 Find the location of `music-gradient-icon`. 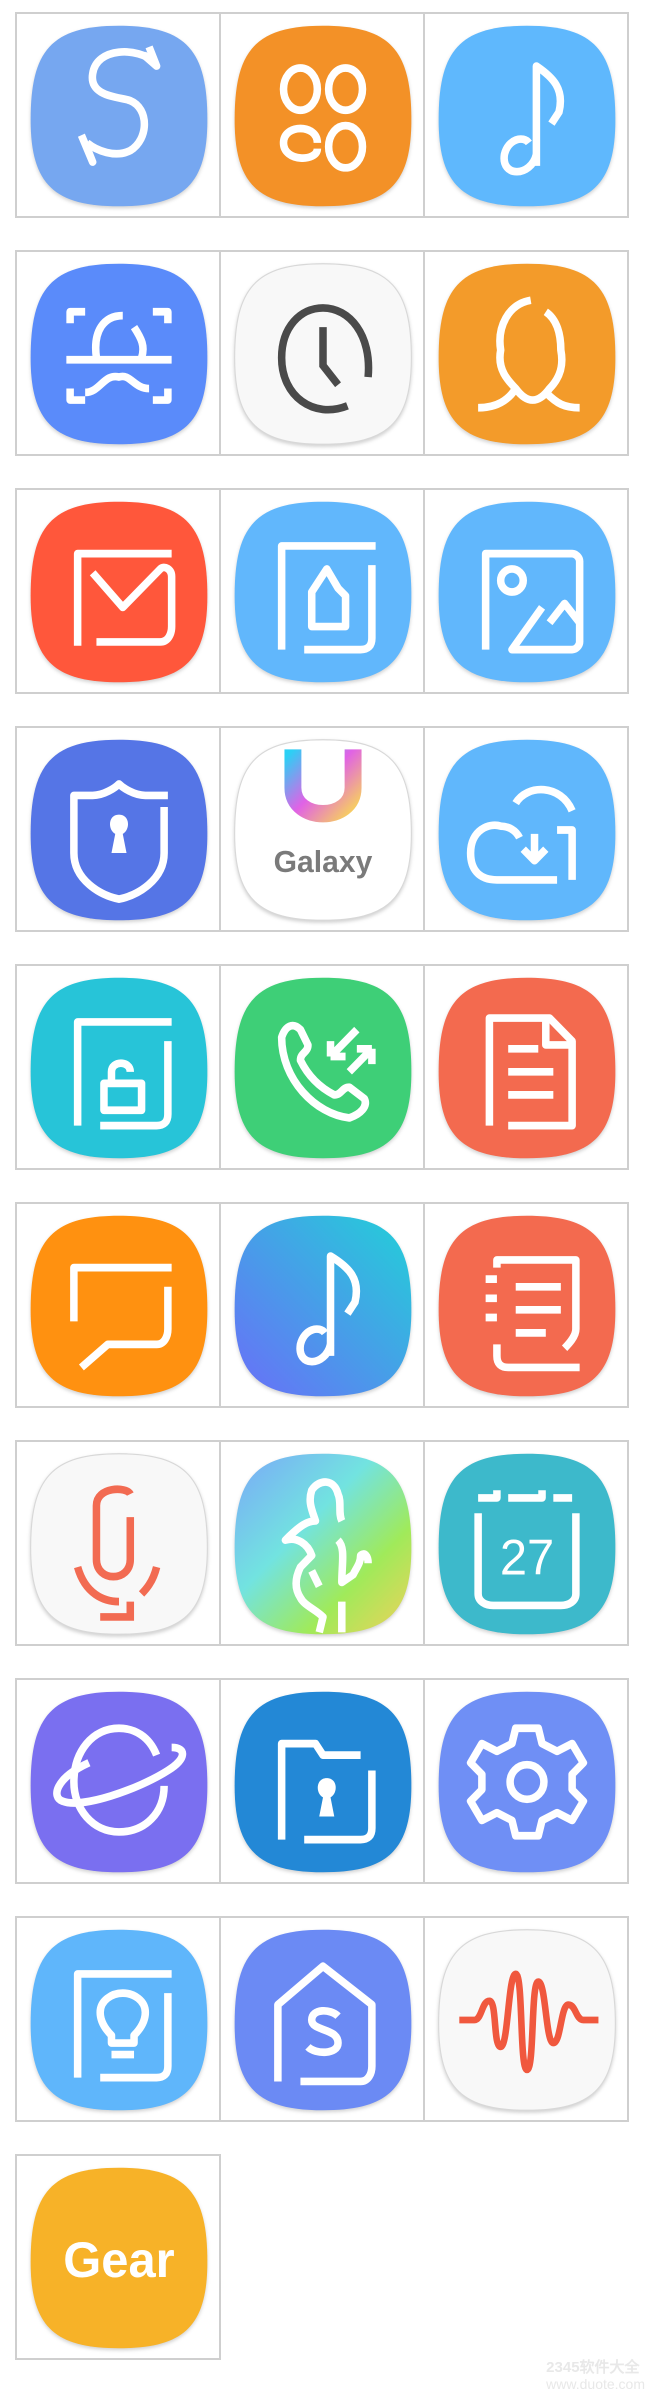

music-gradient-icon is located at coordinates (323, 1306).